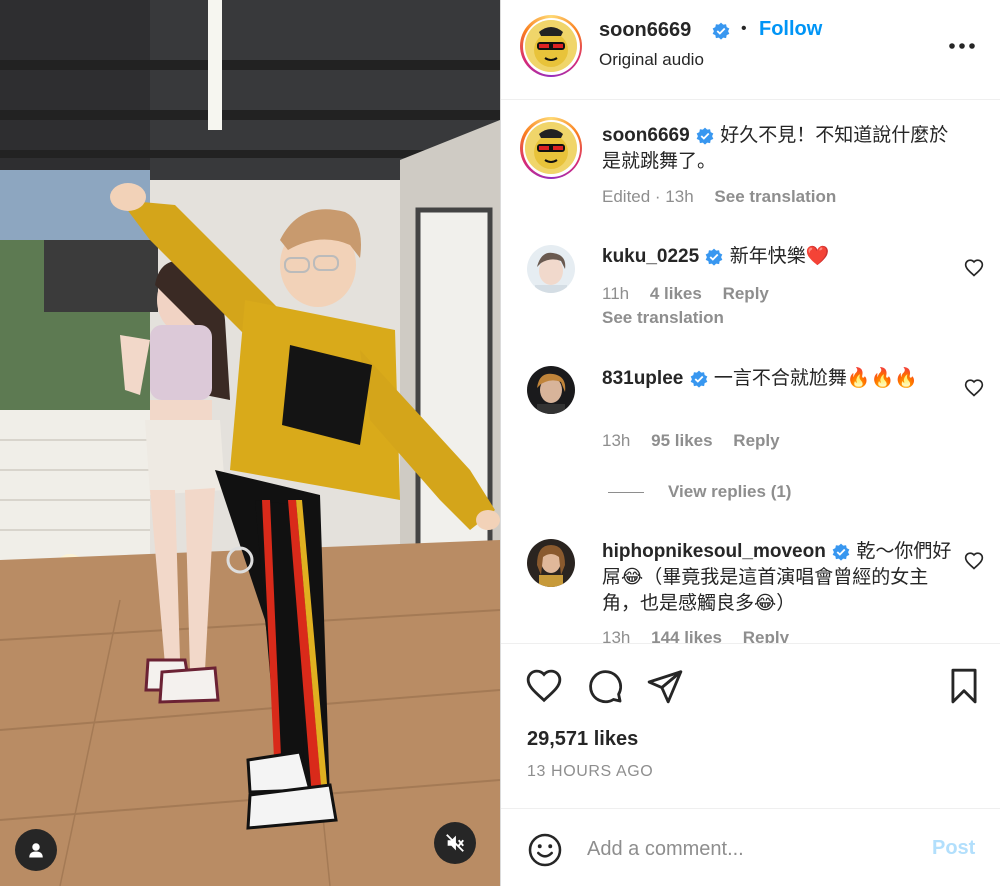 This screenshot has height=886, width=1000. What do you see at coordinates (681, 440) in the screenshot?
I see `comment-likes: 95 likes` at bounding box center [681, 440].